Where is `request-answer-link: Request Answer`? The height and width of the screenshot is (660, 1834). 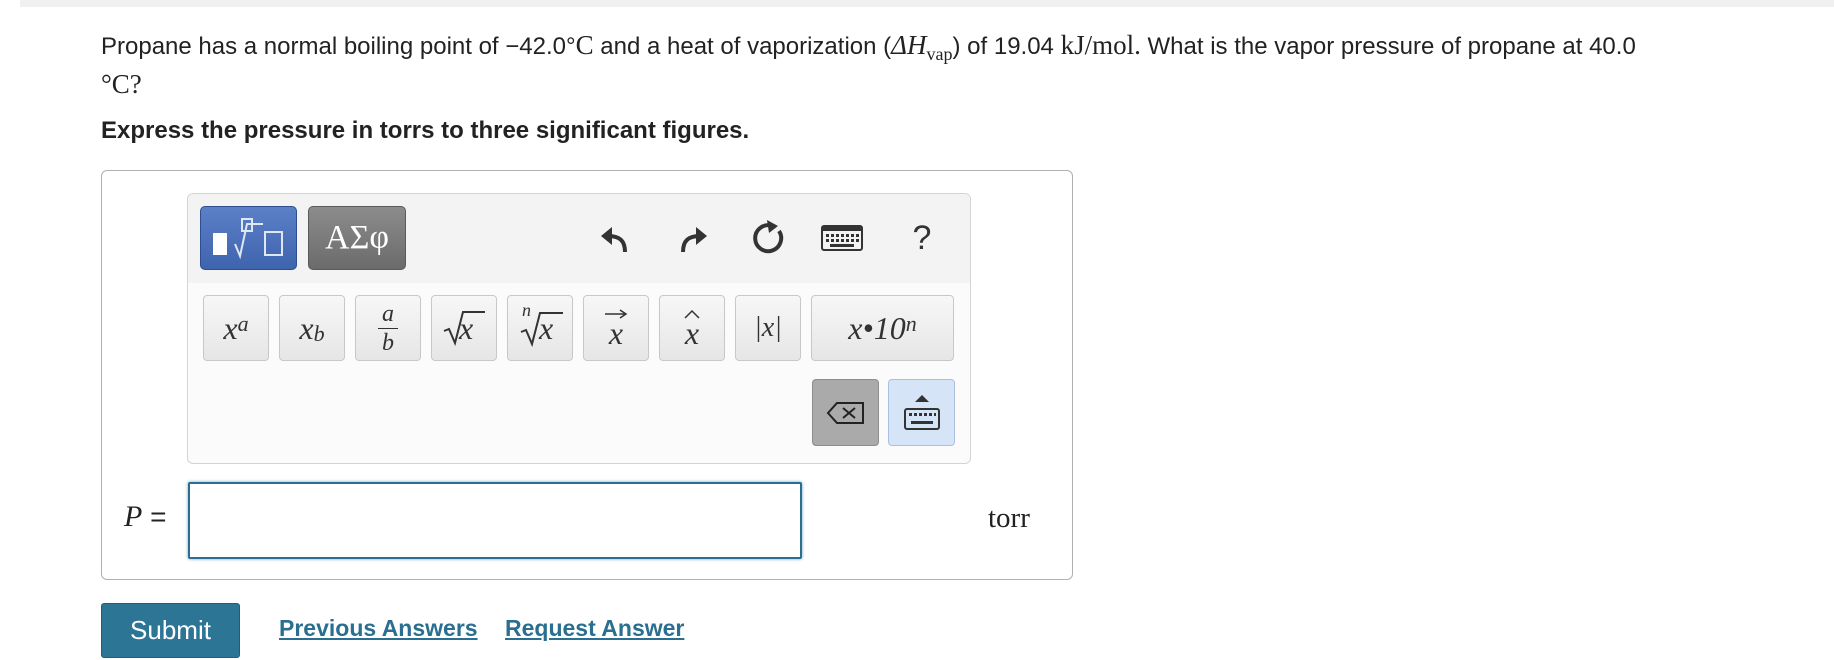 request-answer-link: Request Answer is located at coordinates (594, 628).